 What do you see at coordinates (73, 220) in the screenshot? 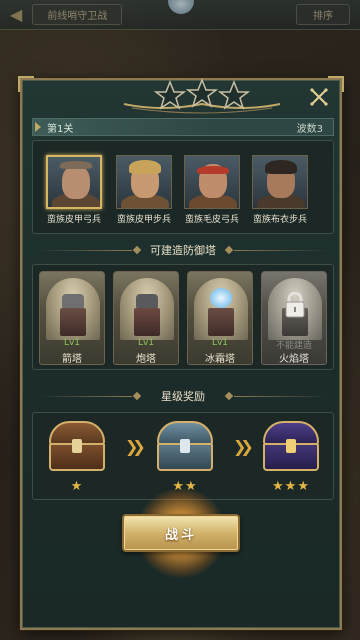
I see `enemy-name: 蛮族皮甲弓兵` at bounding box center [73, 220].